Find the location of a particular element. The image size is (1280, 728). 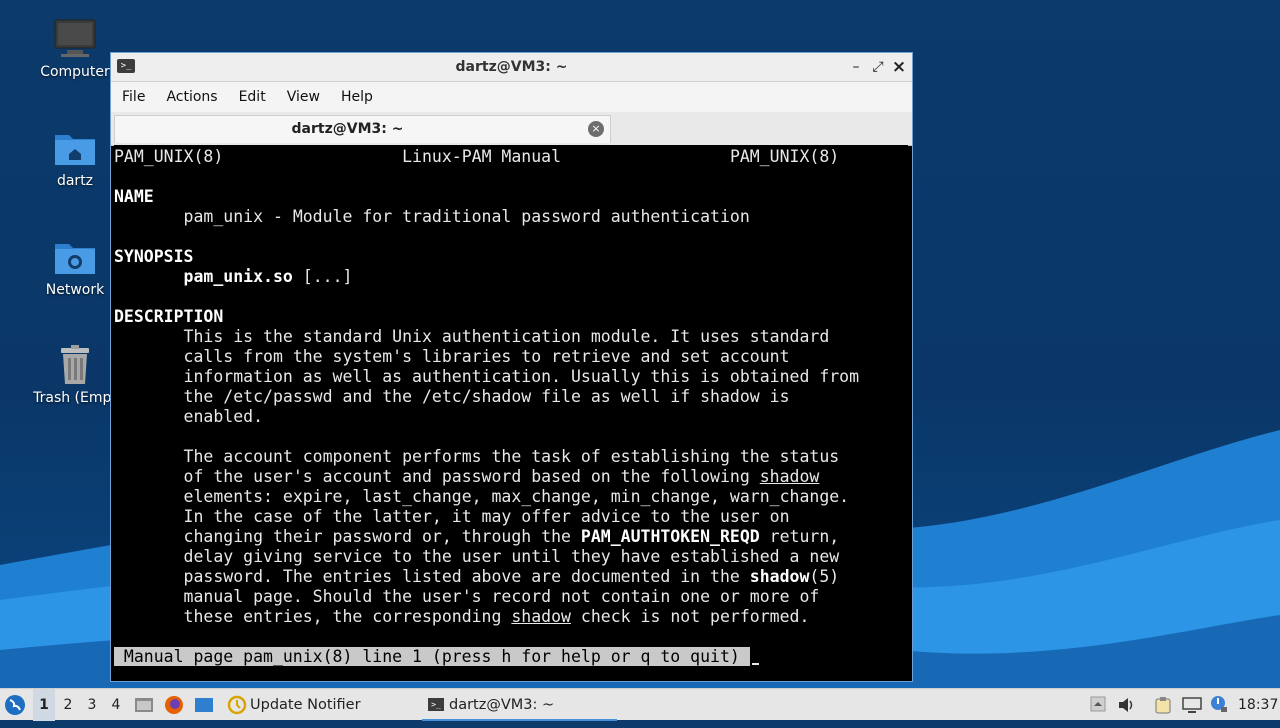

man-header-right: PAM_UNIX(8) is located at coordinates (784, 156).